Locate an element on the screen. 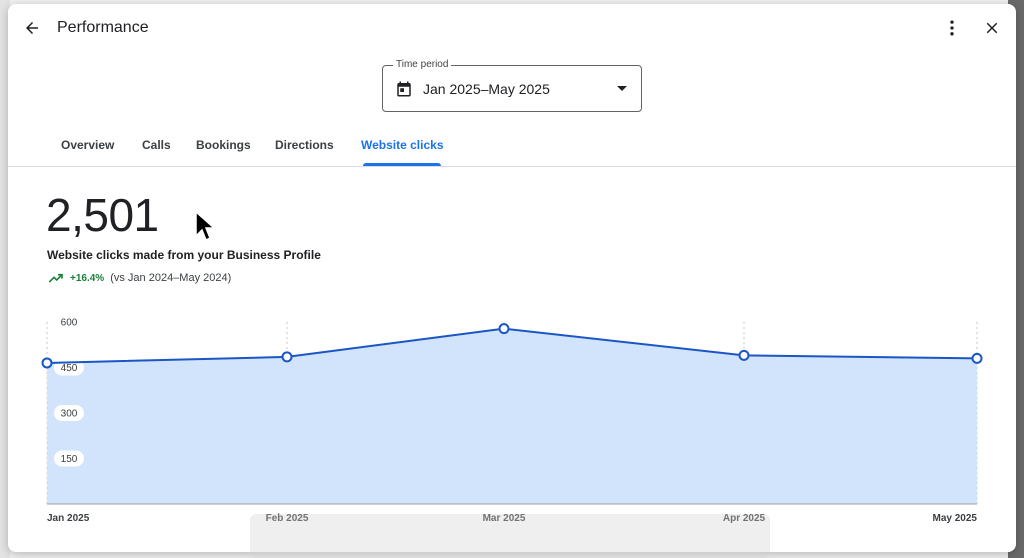  more-vert-icon is located at coordinates (952, 28).